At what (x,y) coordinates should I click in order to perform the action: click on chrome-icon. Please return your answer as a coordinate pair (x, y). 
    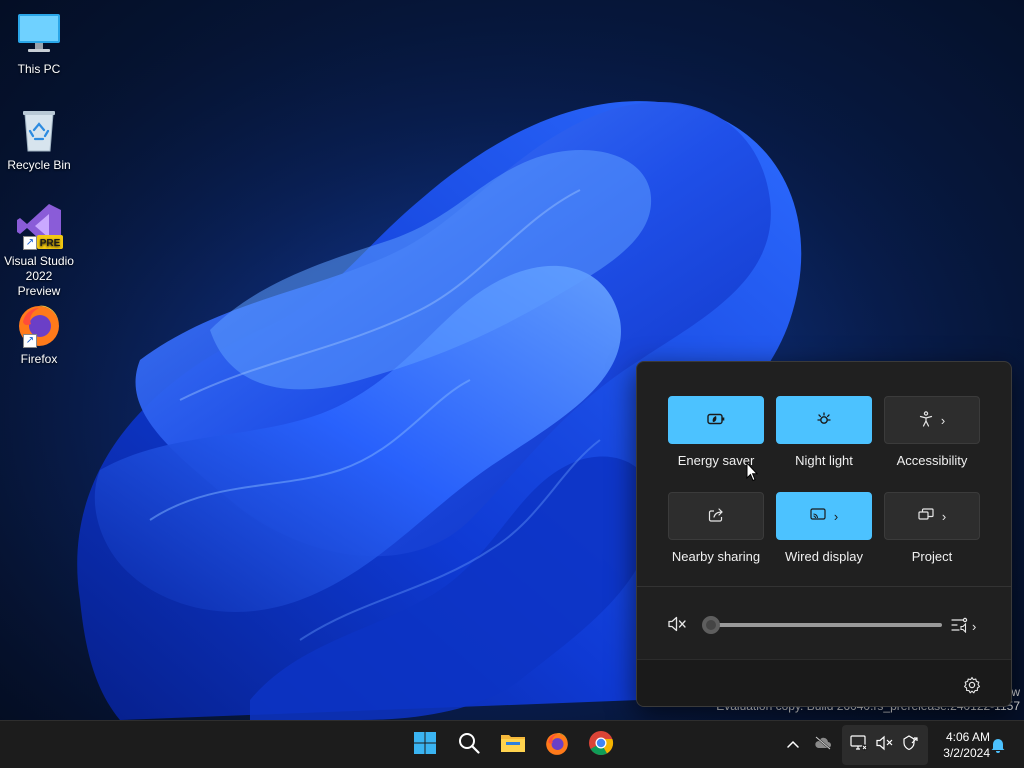
    Looking at the image, I should click on (601, 745).